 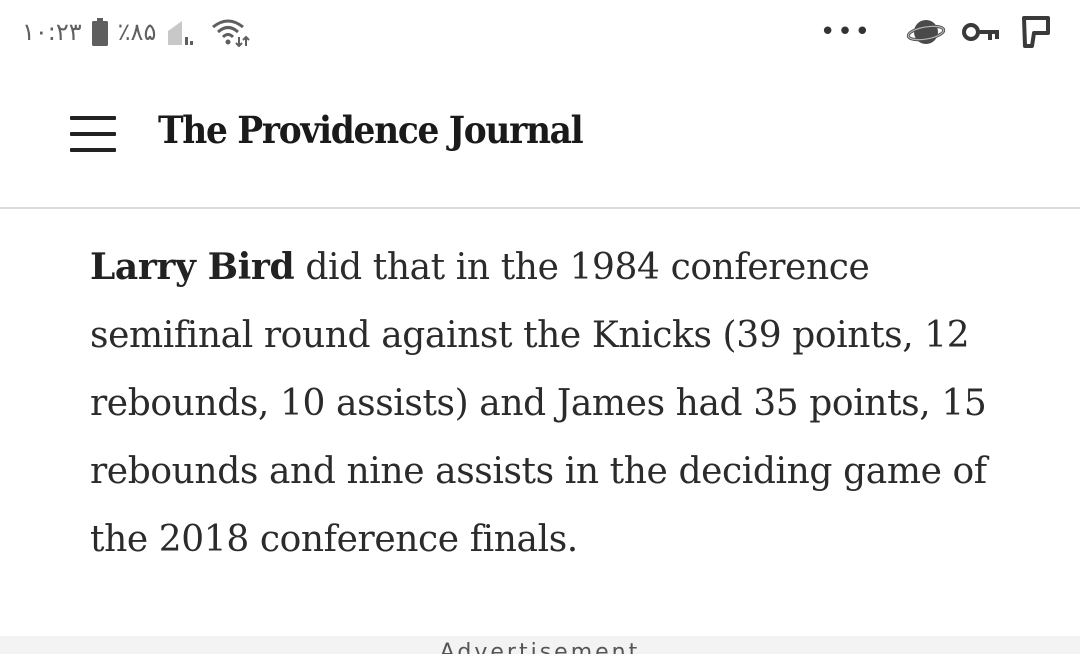 What do you see at coordinates (845, 32) in the screenshot?
I see `more-notifications-icon: •••` at bounding box center [845, 32].